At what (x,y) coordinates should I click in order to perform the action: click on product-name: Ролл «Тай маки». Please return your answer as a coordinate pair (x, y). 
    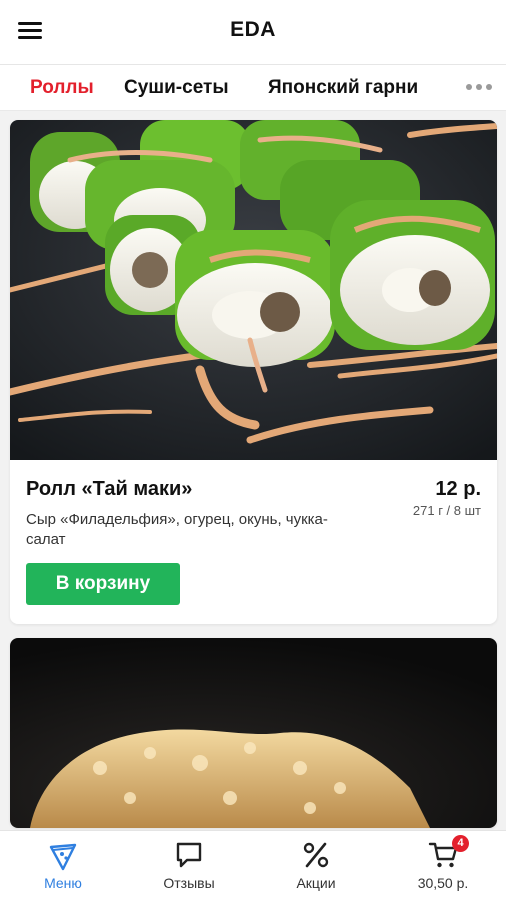
    Looking at the image, I should click on (109, 489).